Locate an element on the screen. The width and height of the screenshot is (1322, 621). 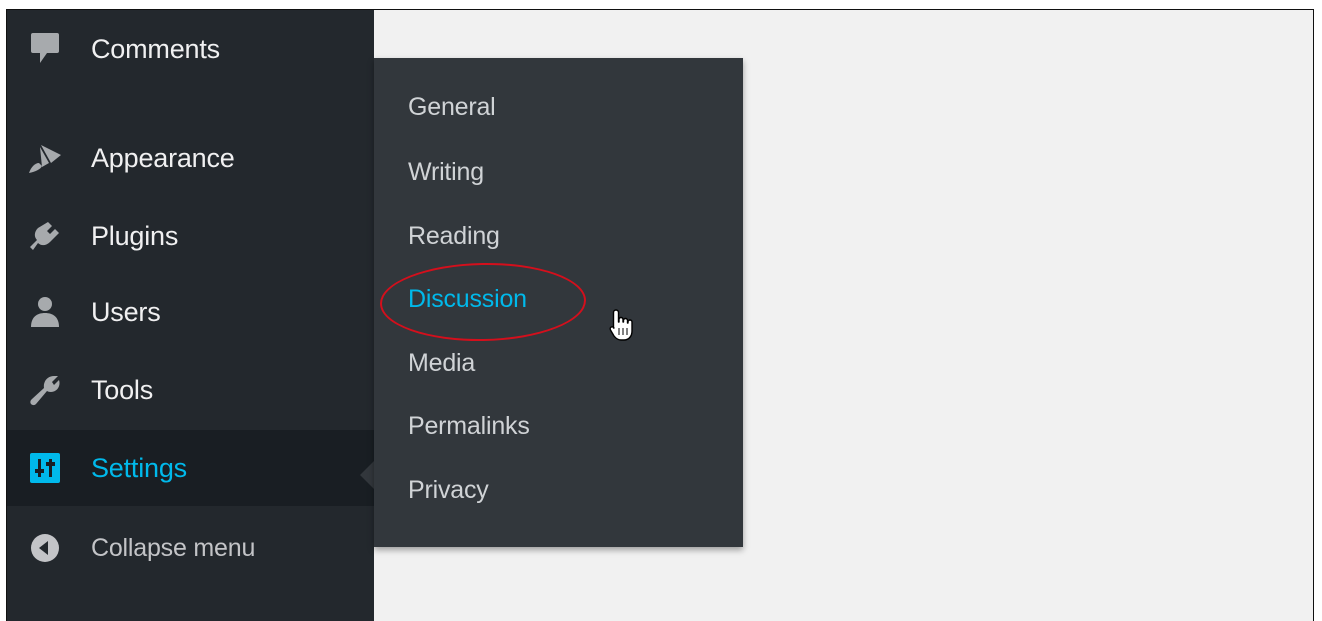
sidebar-item-plugins: Plugins is located at coordinates (190, 236).